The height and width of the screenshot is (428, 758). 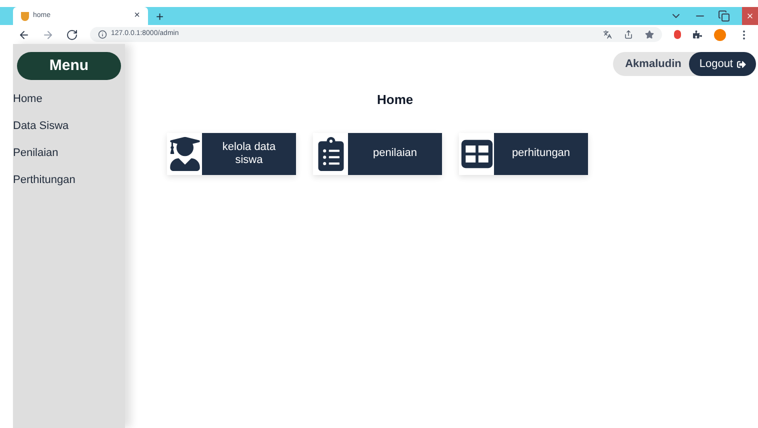 I want to click on page-title: Home, so click(x=395, y=100).